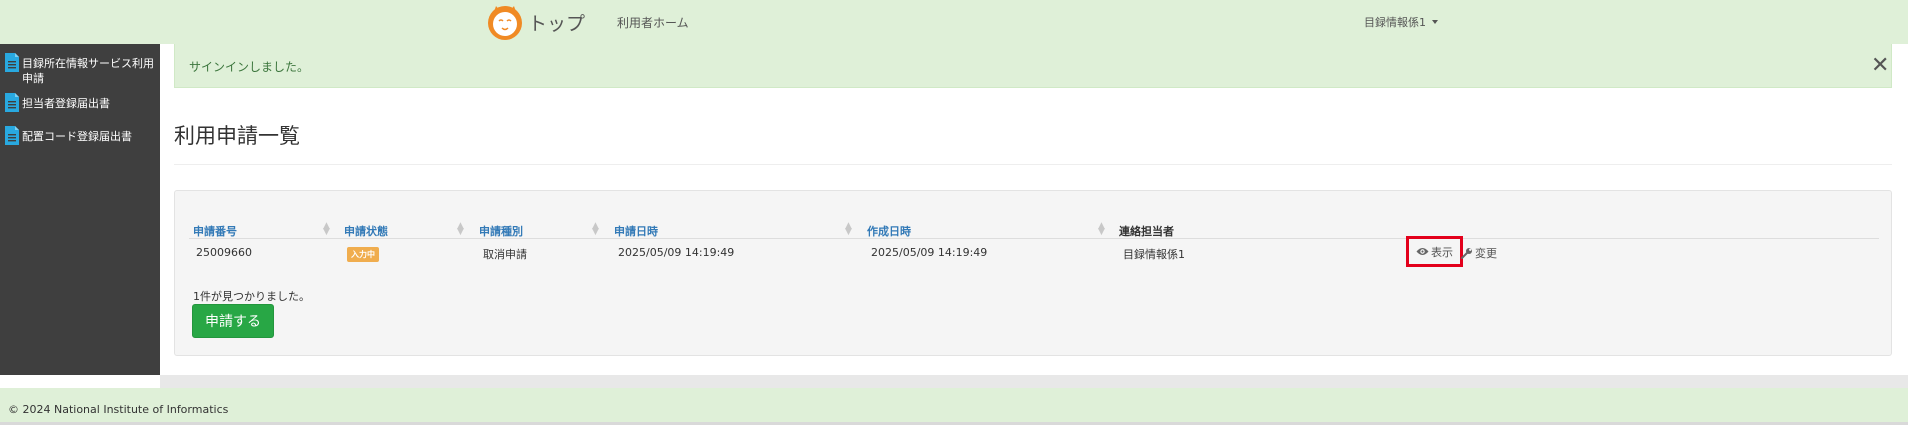  What do you see at coordinates (1486, 253) in the screenshot?
I see `edit-label: 変更` at bounding box center [1486, 253].